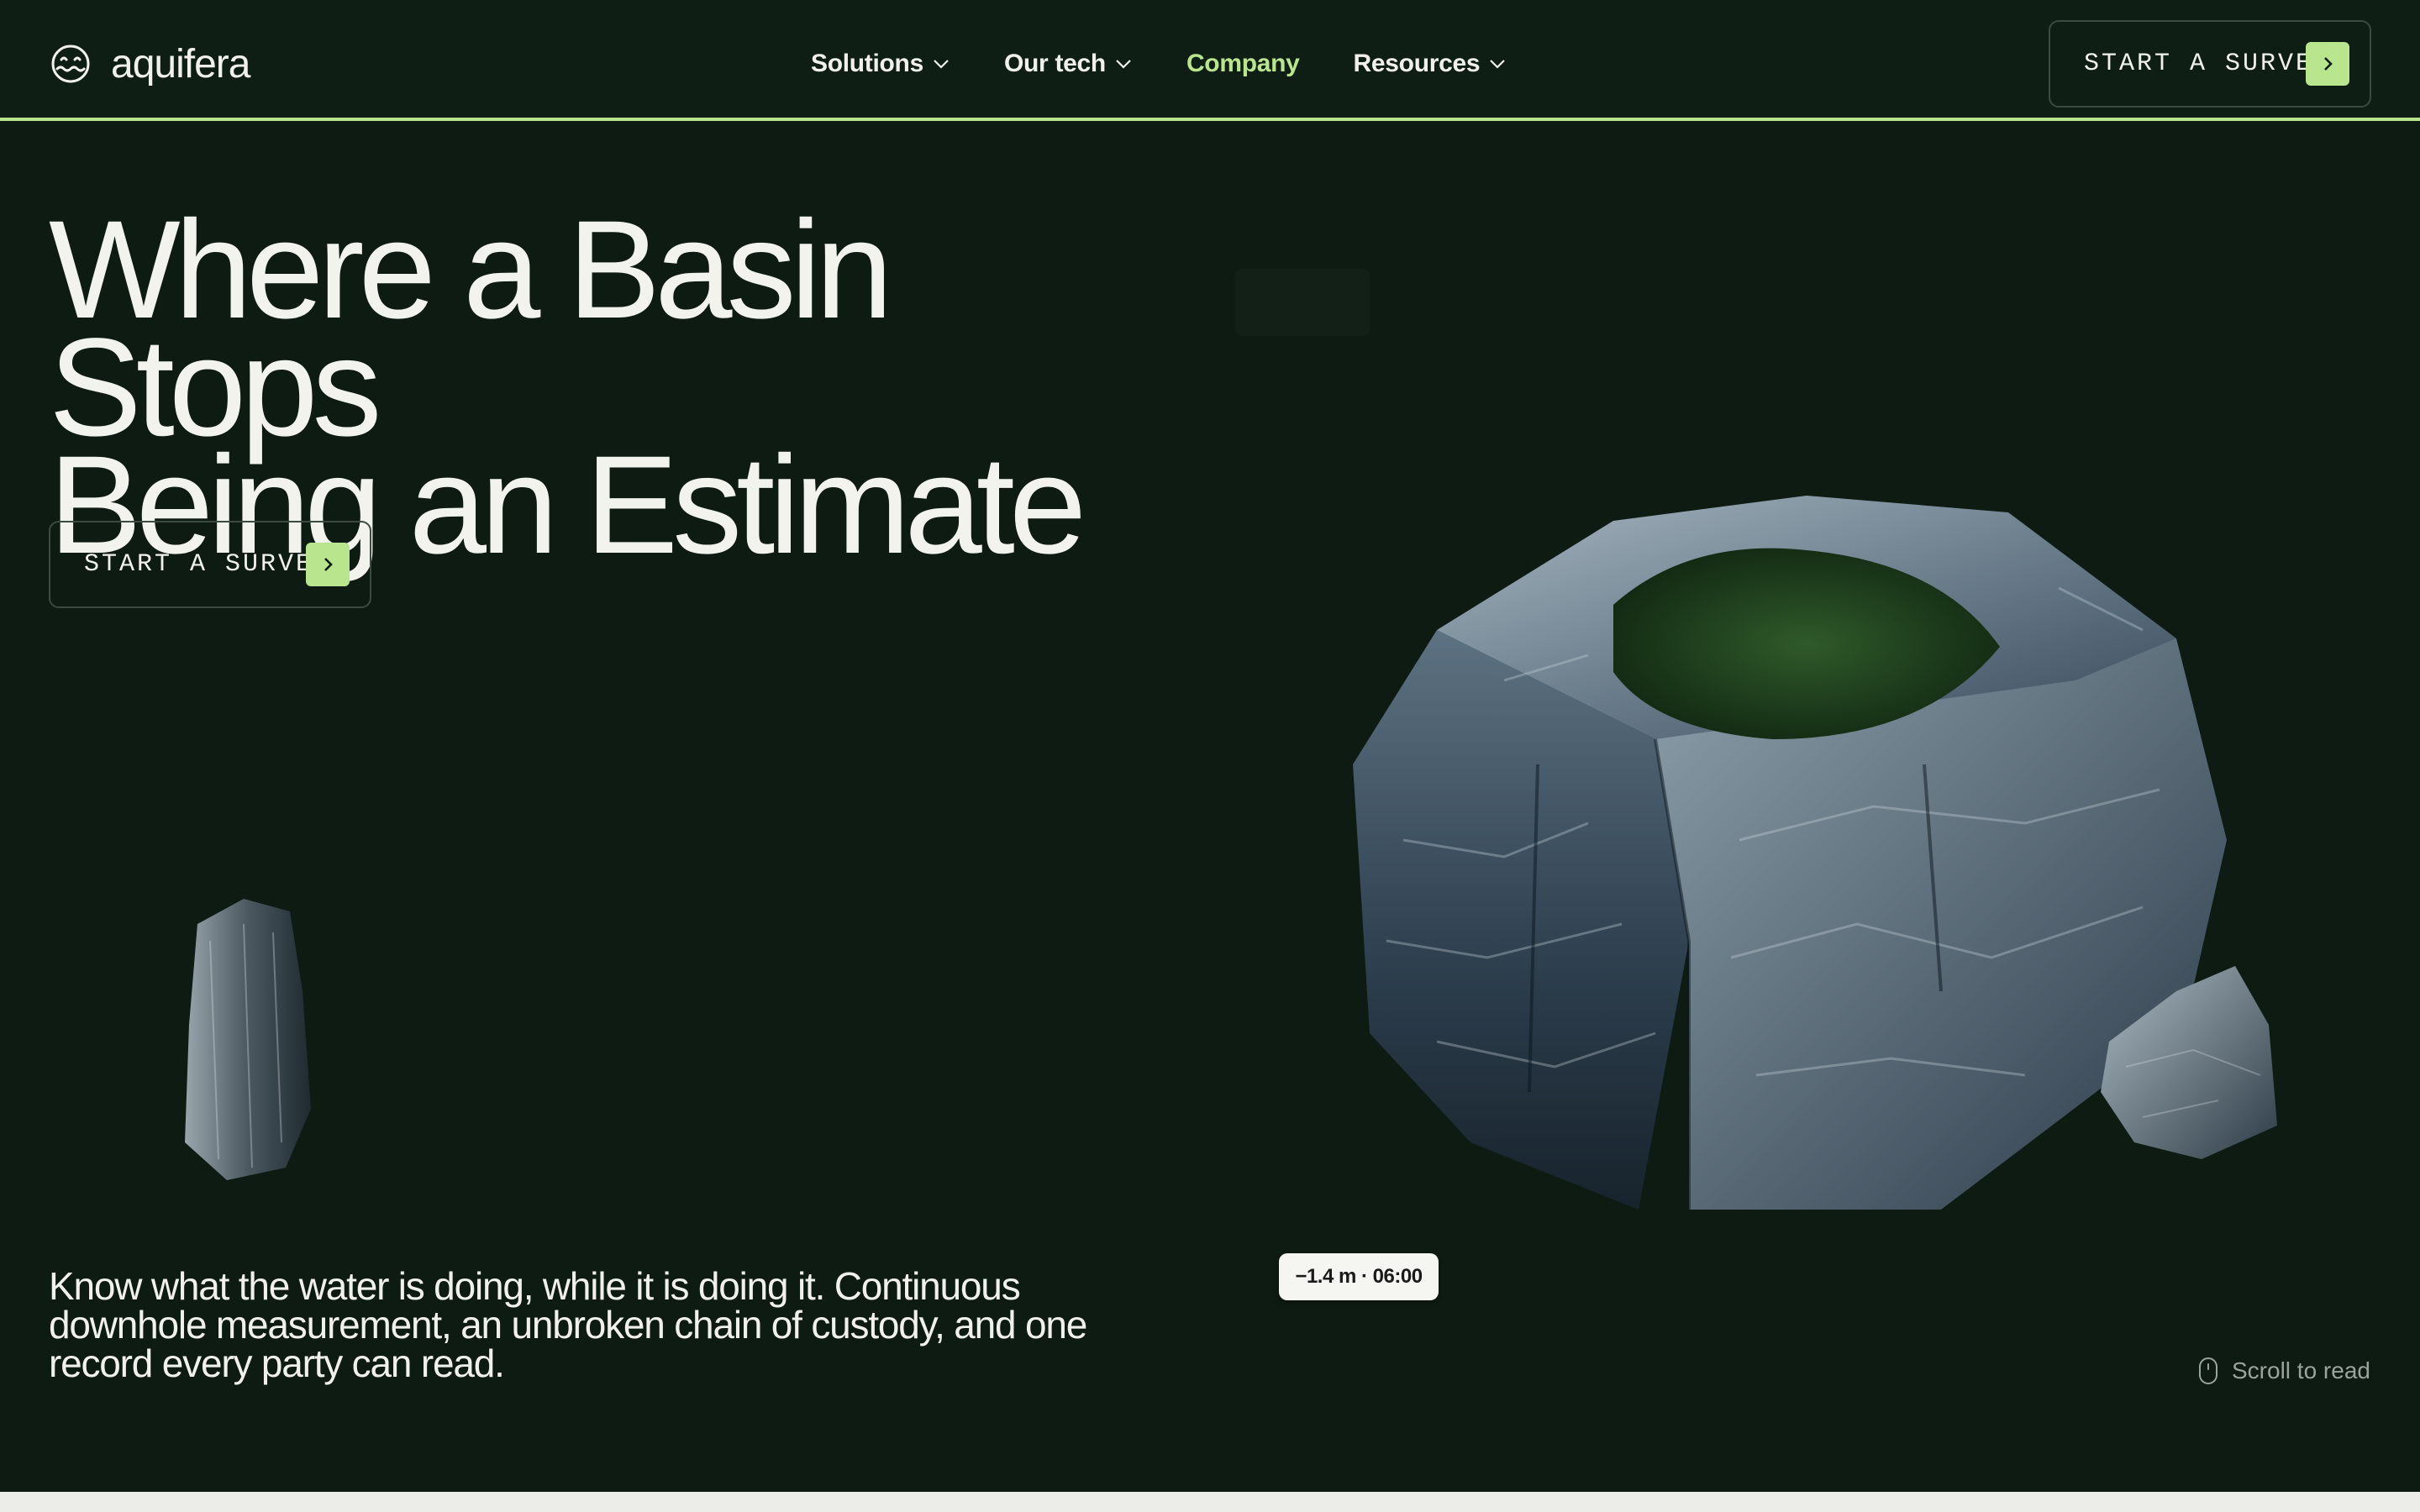 The image size is (2420, 1512). I want to click on nav-item-solutions: Solutions, so click(880, 64).